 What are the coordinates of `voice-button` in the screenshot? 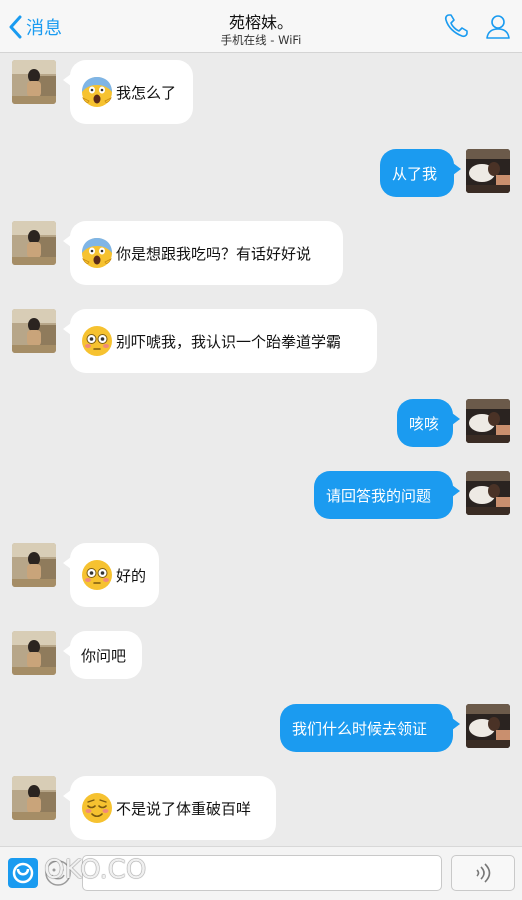 It's located at (483, 873).